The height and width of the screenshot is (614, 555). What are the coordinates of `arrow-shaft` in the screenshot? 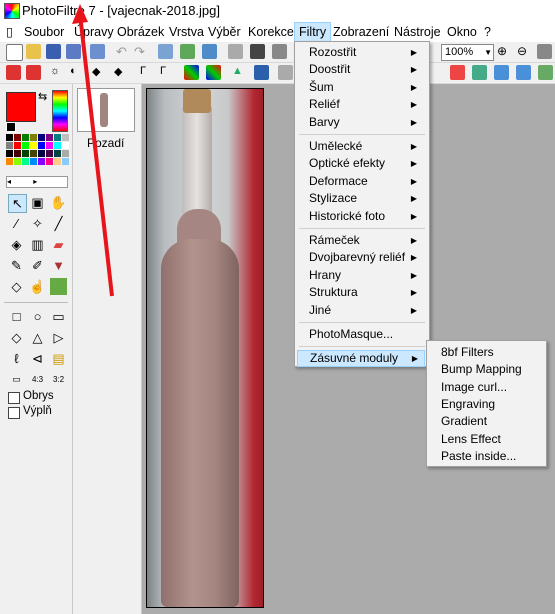 It's located at (96, 155).